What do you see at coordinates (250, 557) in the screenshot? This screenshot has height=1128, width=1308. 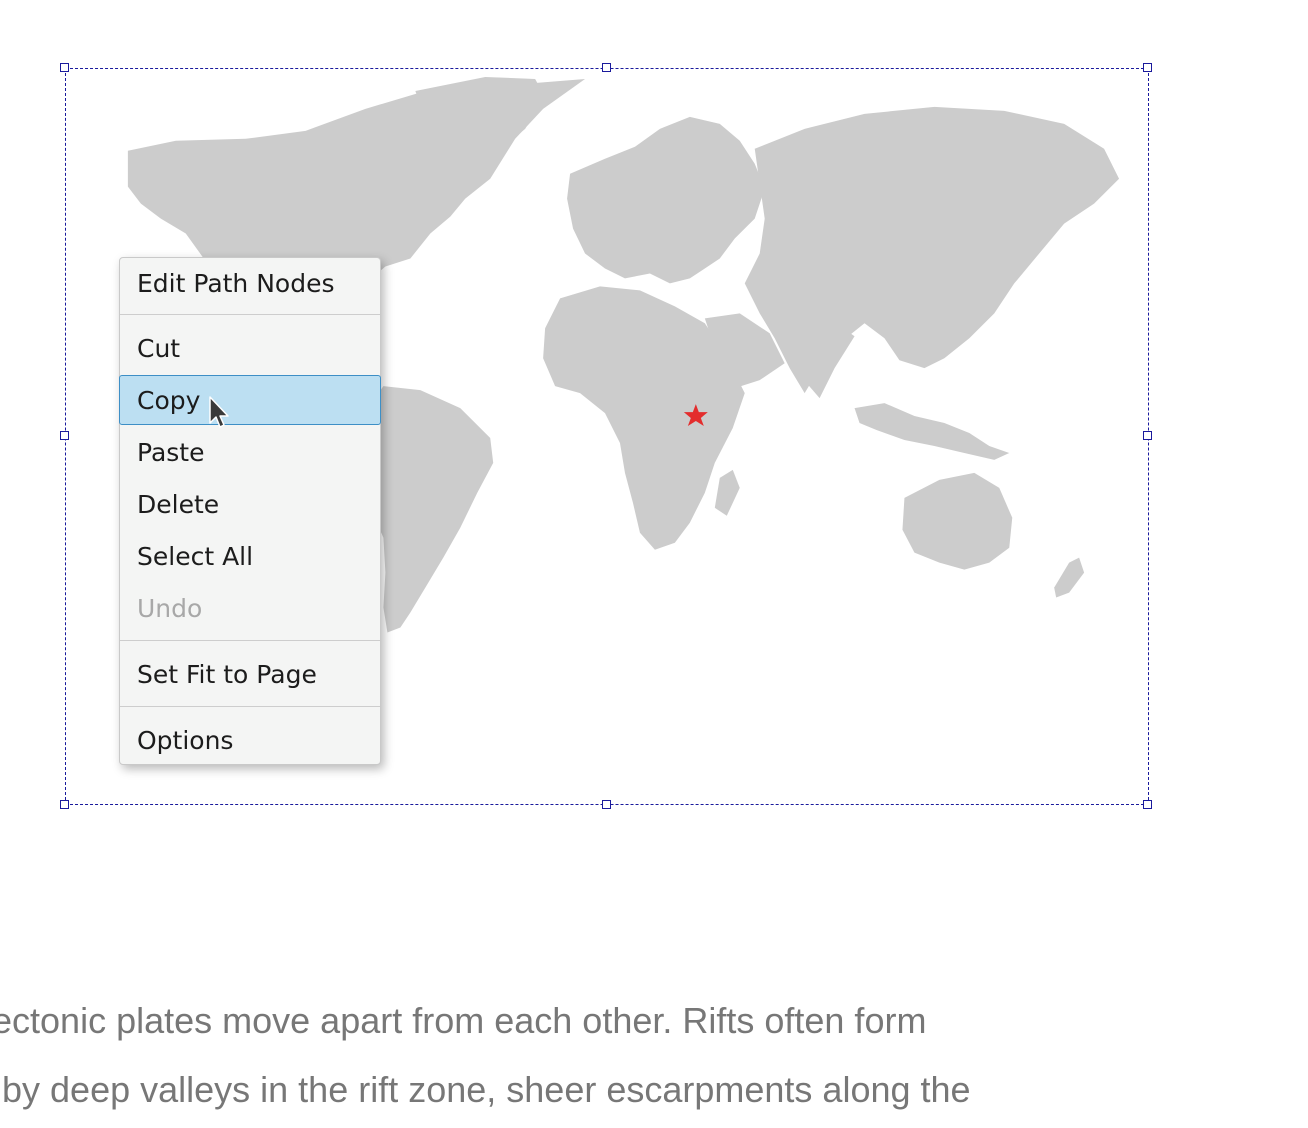 I see `menu-item-select-all: Select All` at bounding box center [250, 557].